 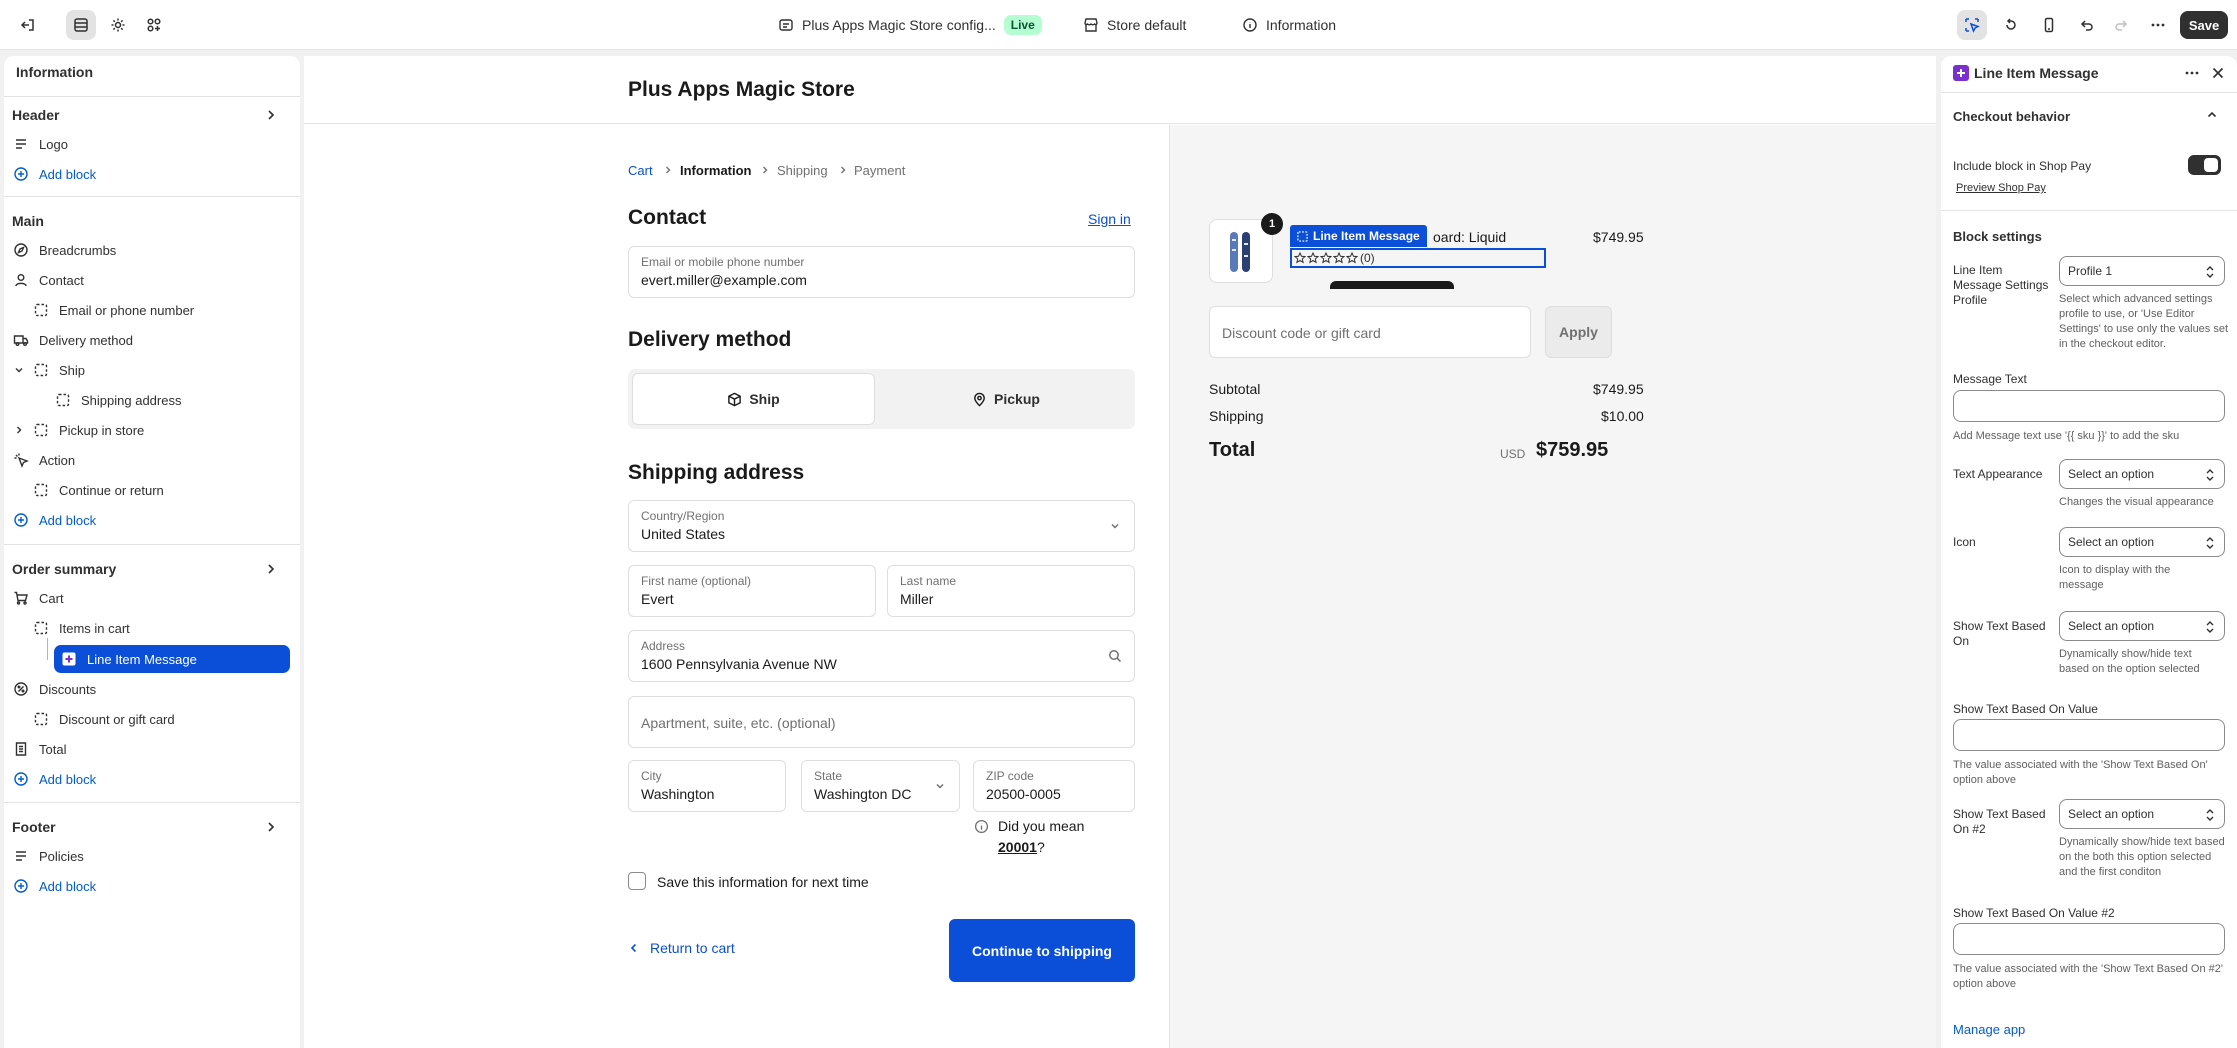 What do you see at coordinates (2142, 474) in the screenshot?
I see `text-appearance-select: Select an option` at bounding box center [2142, 474].